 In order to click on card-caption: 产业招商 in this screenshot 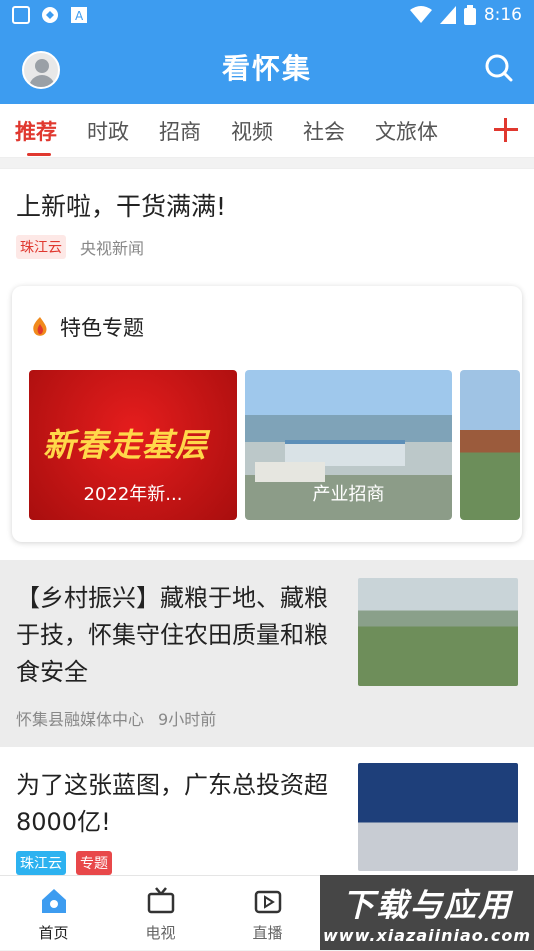, I will do `click(348, 494)`.